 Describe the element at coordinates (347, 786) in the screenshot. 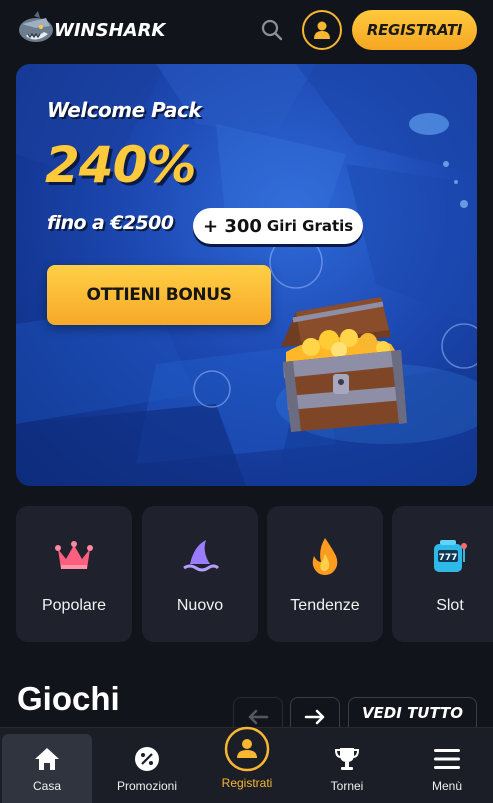

I see `nav-label: Tornei` at that location.